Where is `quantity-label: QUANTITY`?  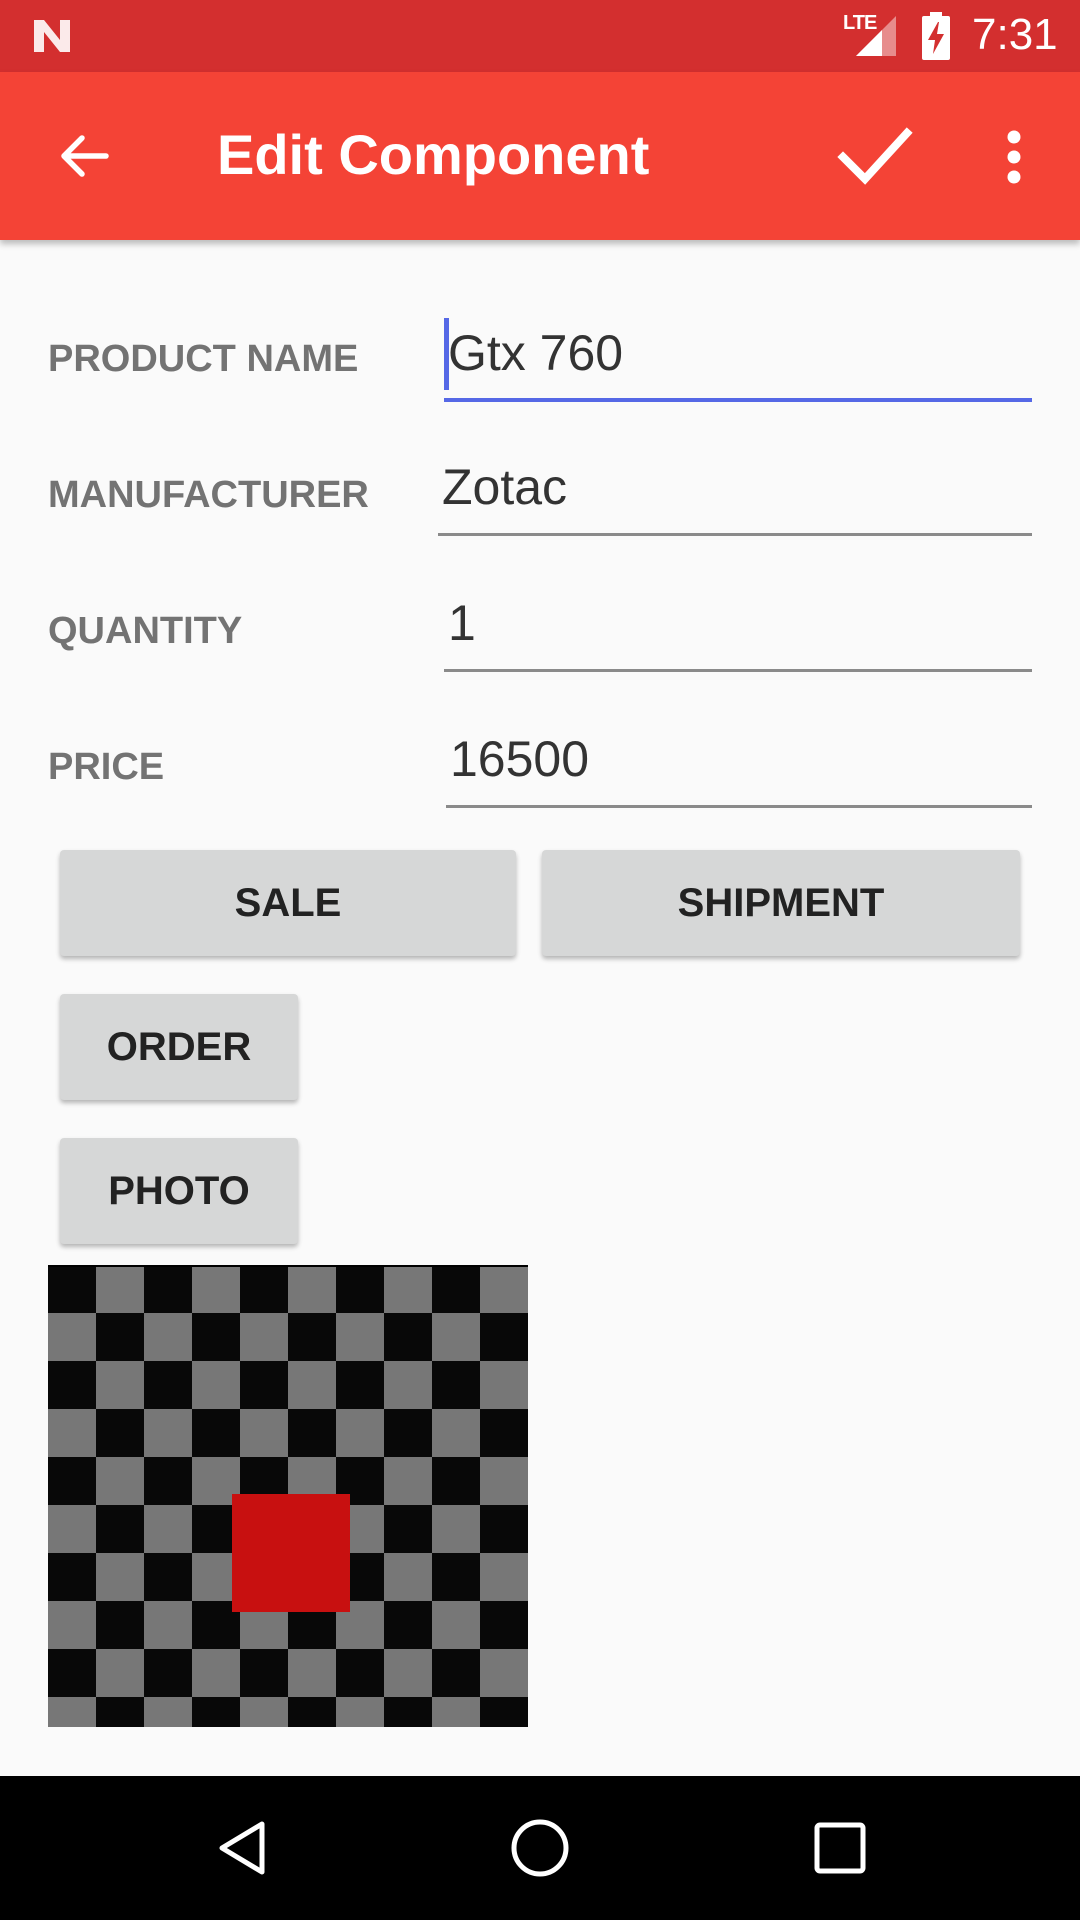
quantity-label: QUANTITY is located at coordinates (145, 631).